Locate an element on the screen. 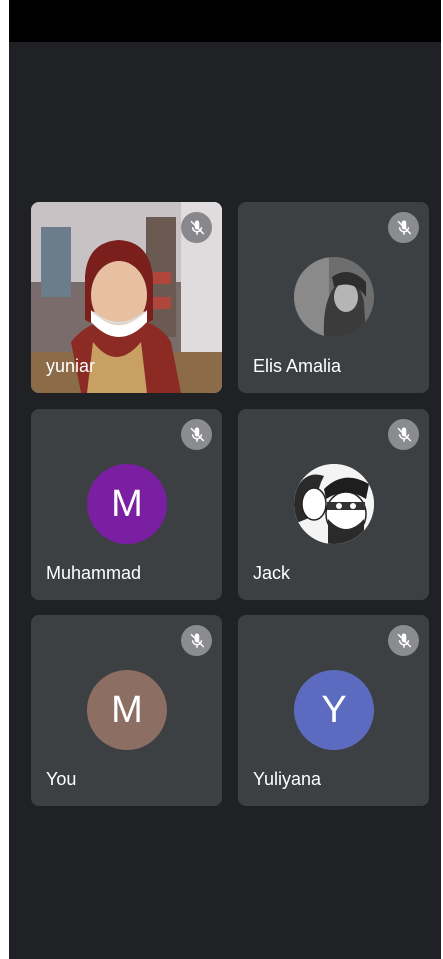 The height and width of the screenshot is (959, 443). participant-tile-yuliyana: Y Yuliyana is located at coordinates (333, 710).